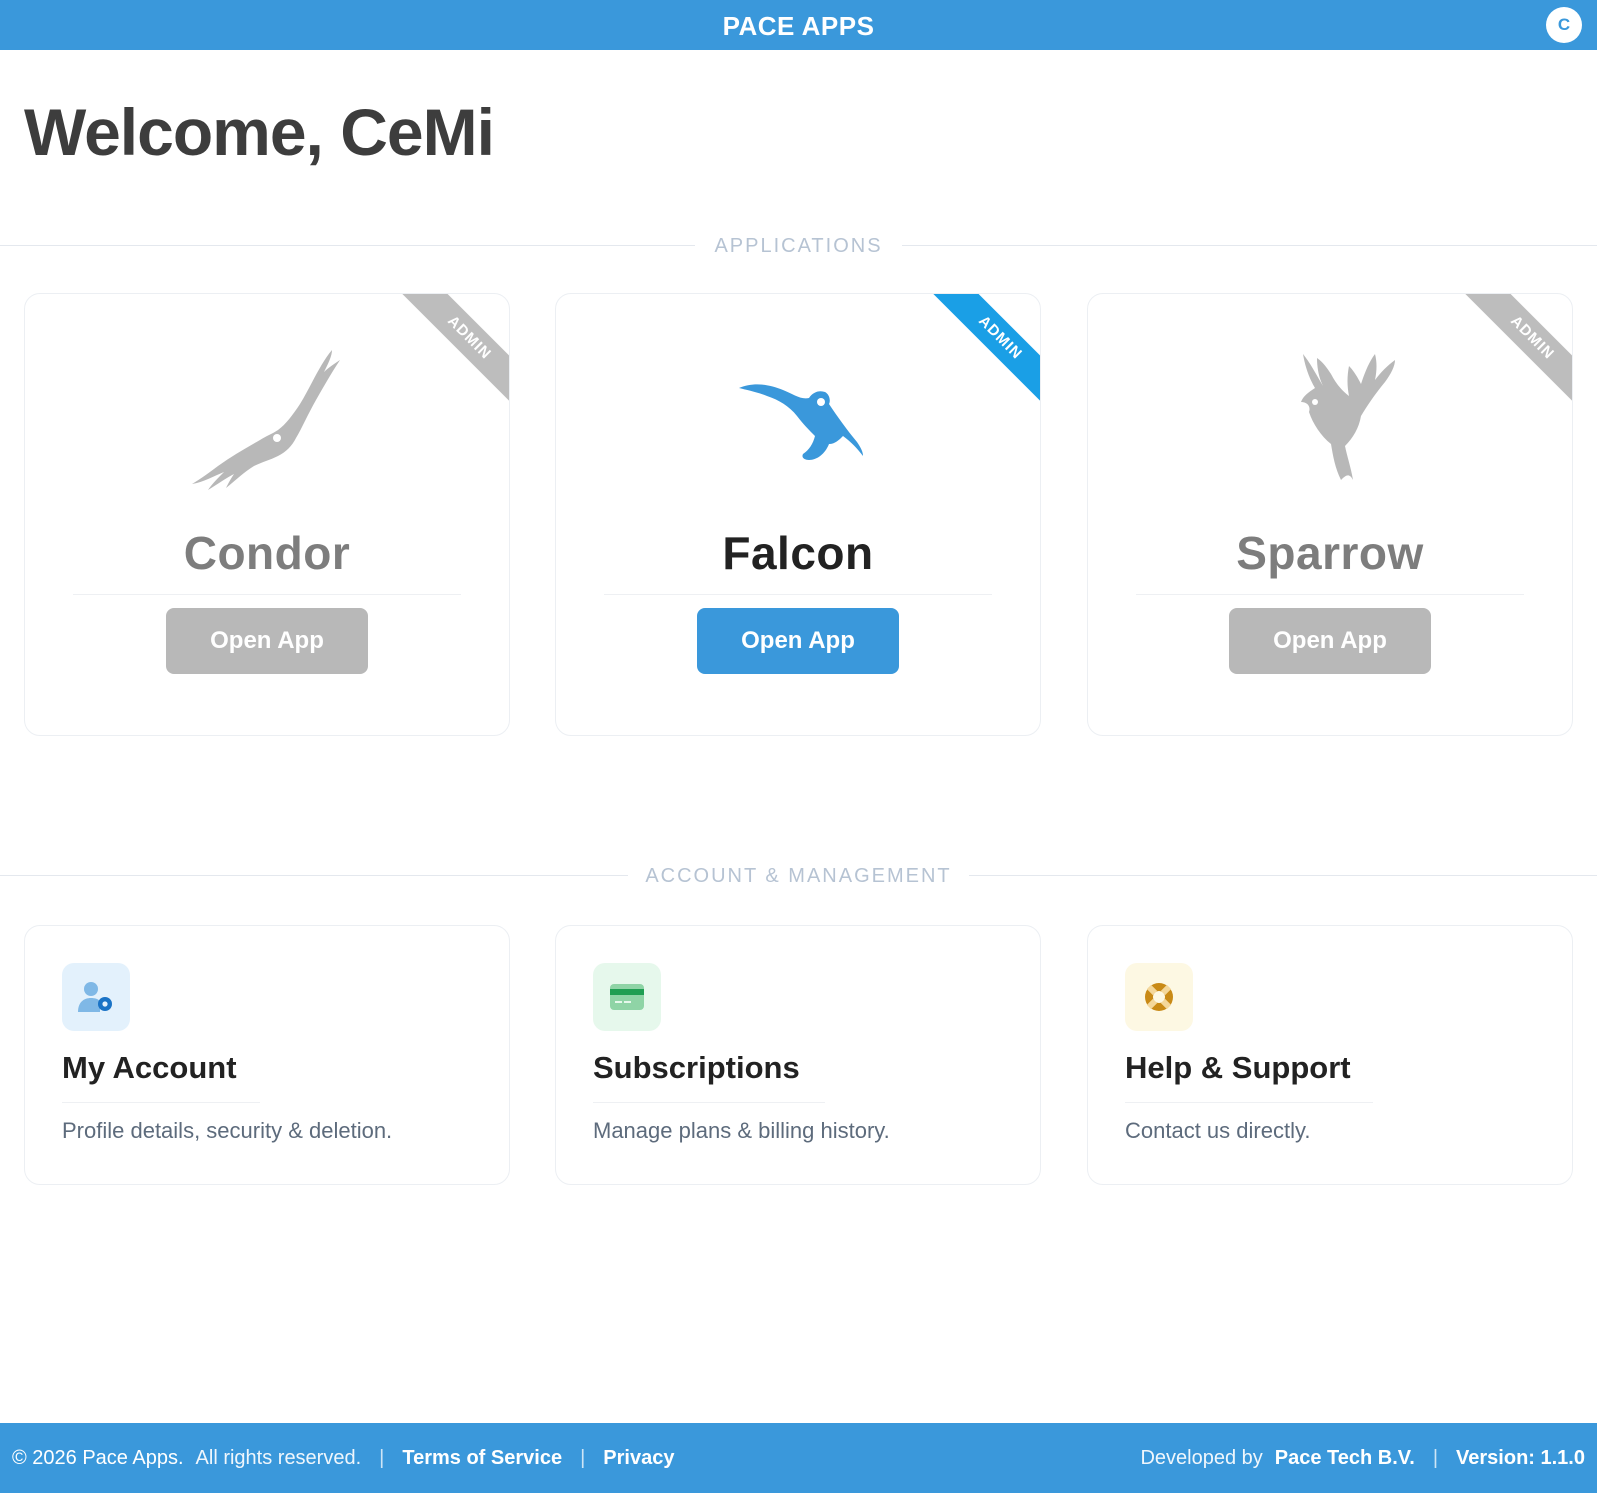 This screenshot has width=1597, height=1493. Describe the element at coordinates (696, 1067) in the screenshot. I see `card-title: Subscriptions` at that location.